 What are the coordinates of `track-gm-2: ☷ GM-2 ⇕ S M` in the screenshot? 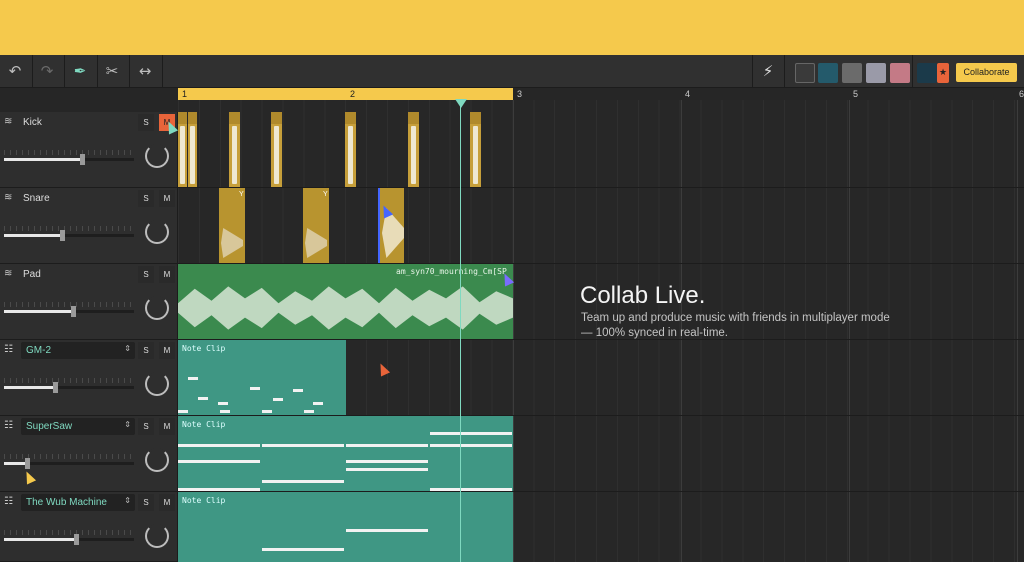 It's located at (89, 378).